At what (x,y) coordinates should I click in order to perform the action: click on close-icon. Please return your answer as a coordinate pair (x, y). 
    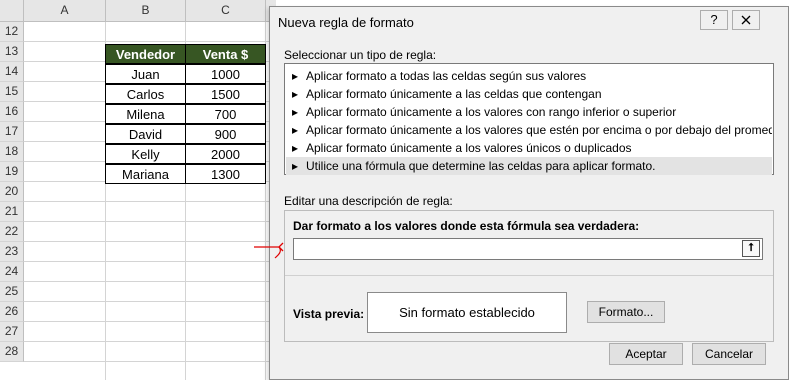
    Looking at the image, I should click on (746, 20).